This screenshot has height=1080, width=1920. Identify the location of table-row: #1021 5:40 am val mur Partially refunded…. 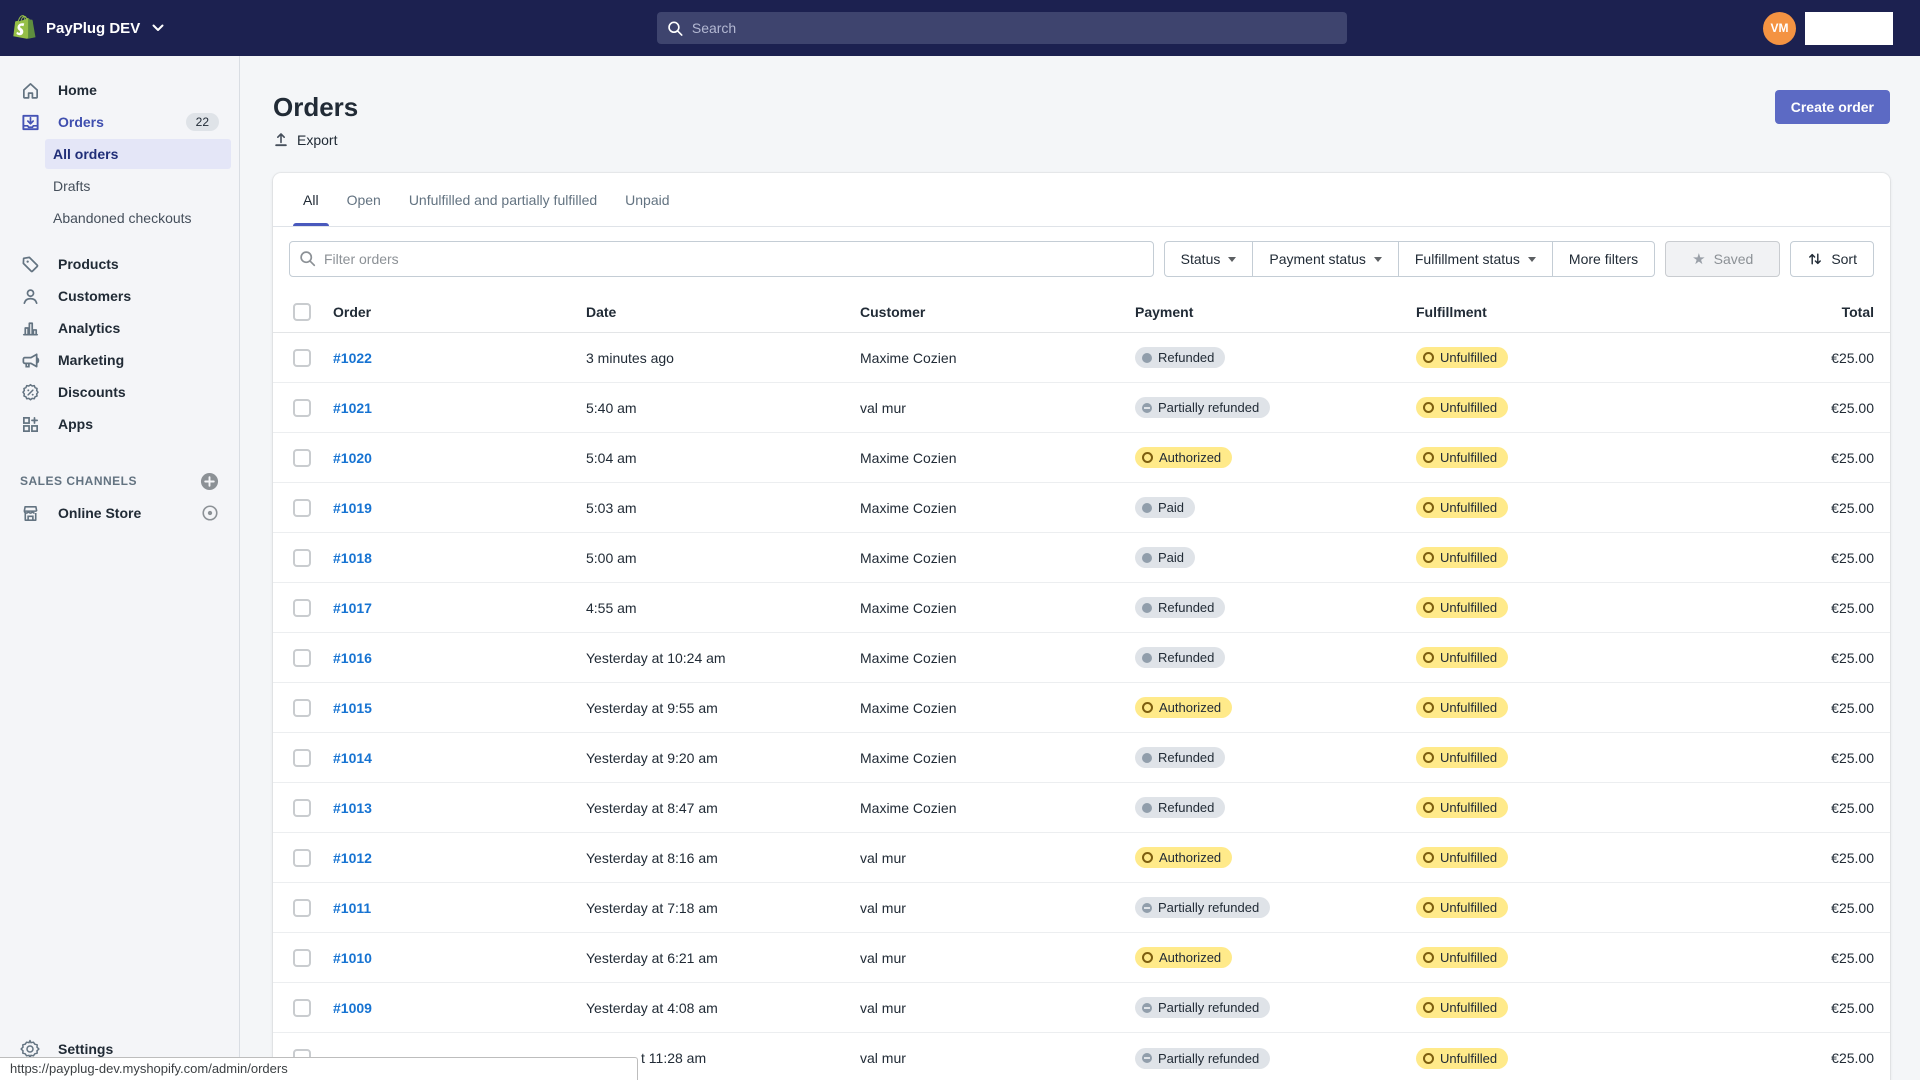
(1081, 408).